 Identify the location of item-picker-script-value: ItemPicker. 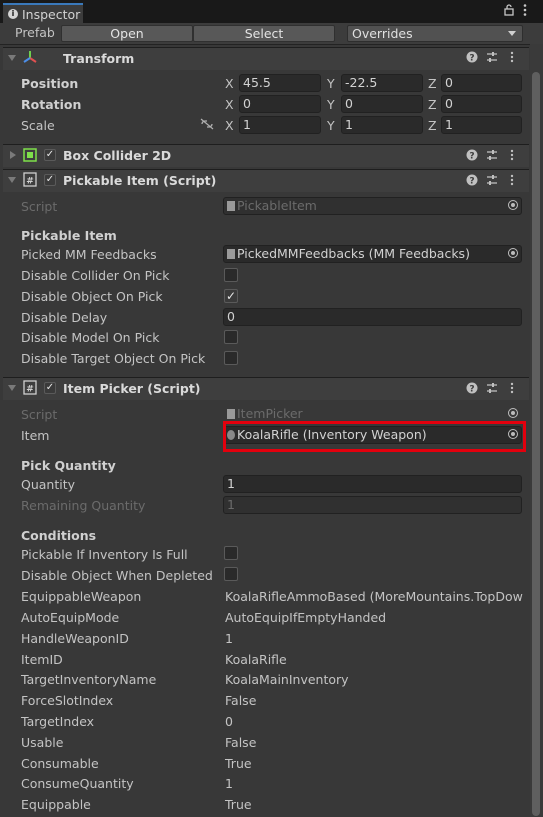
(270, 413).